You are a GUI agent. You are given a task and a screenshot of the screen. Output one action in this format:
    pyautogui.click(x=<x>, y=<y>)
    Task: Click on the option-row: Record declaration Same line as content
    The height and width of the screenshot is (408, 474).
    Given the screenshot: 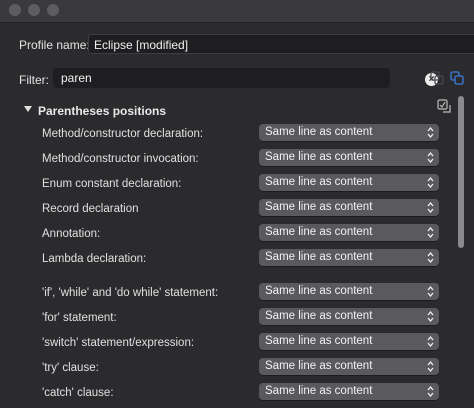 What is the action you would take?
    pyautogui.click(x=225, y=209)
    